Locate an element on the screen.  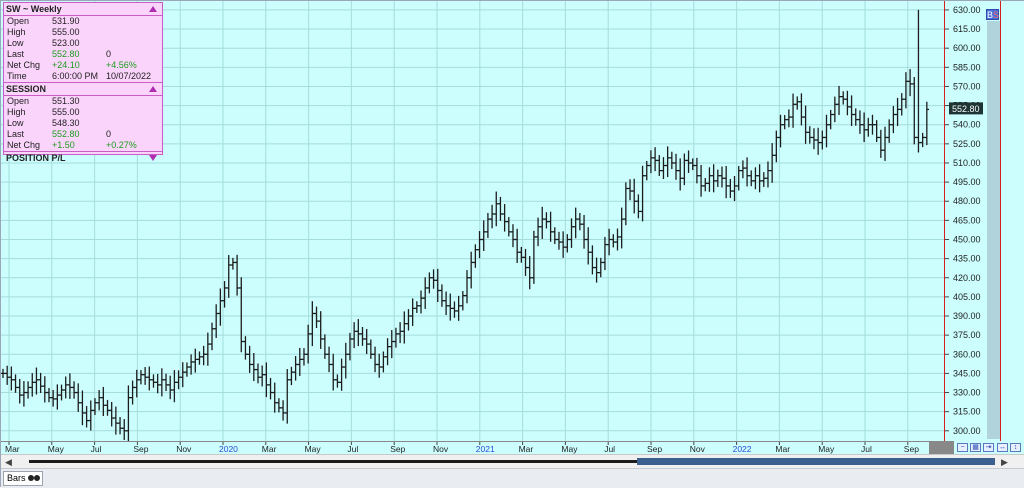
price-tick-label: 510.00 is located at coordinates (967, 163).